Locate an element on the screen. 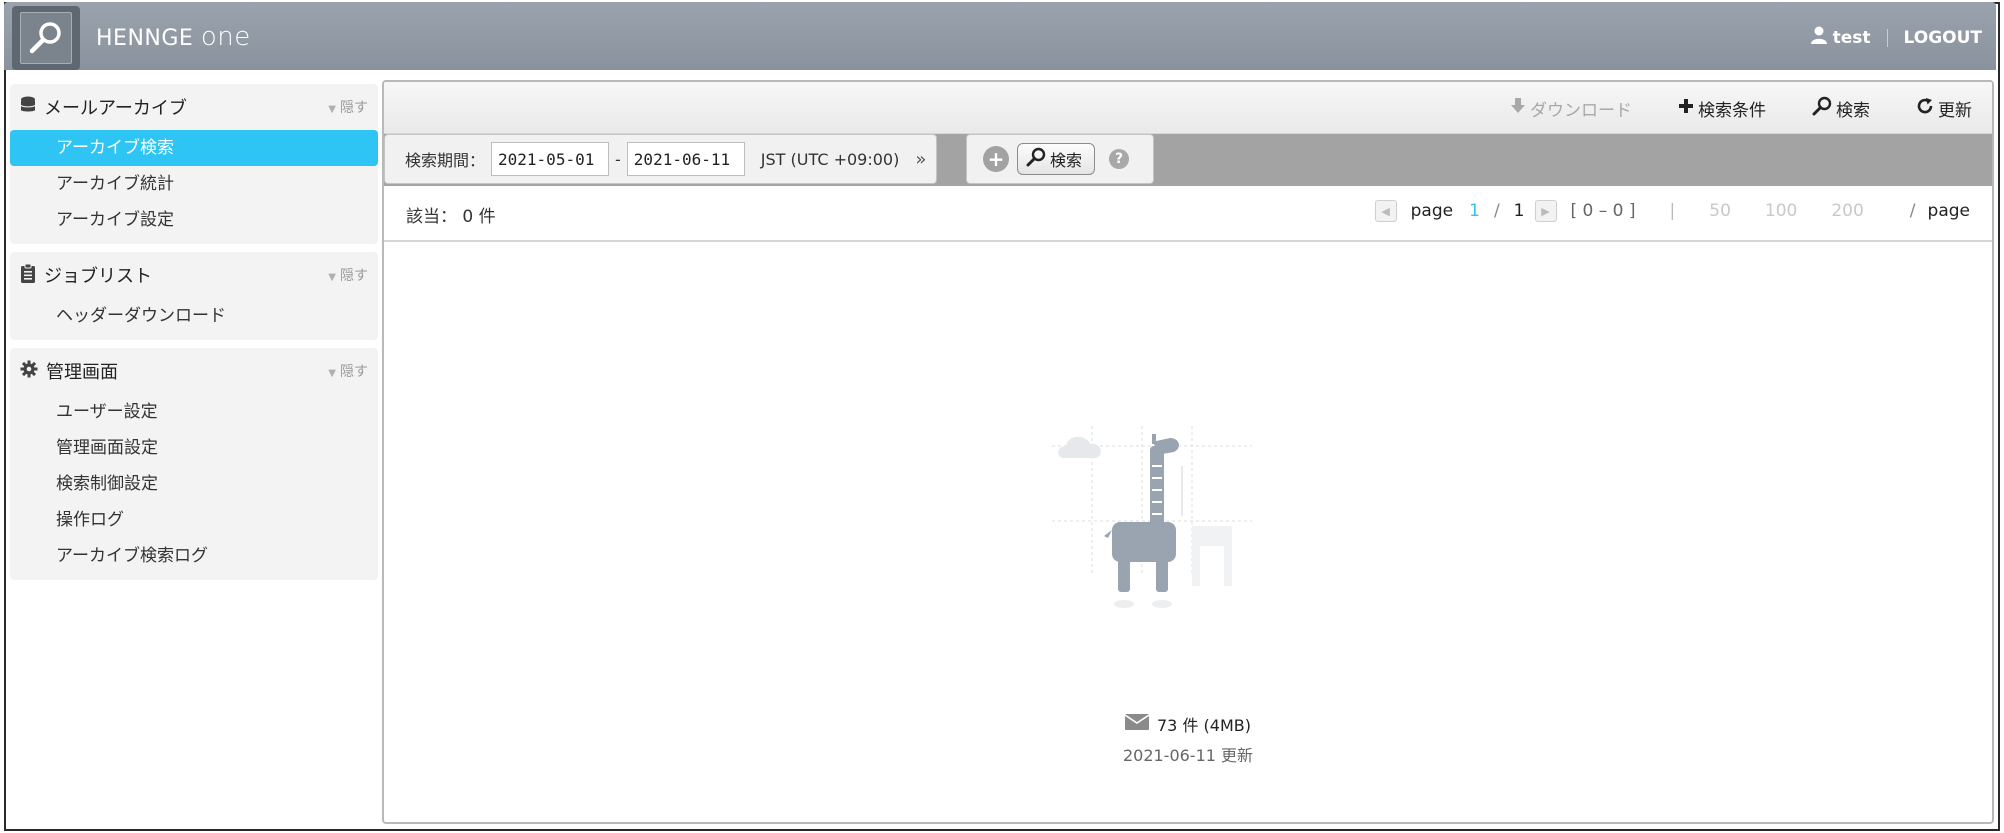  magnifier-icon is located at coordinates (46, 38).